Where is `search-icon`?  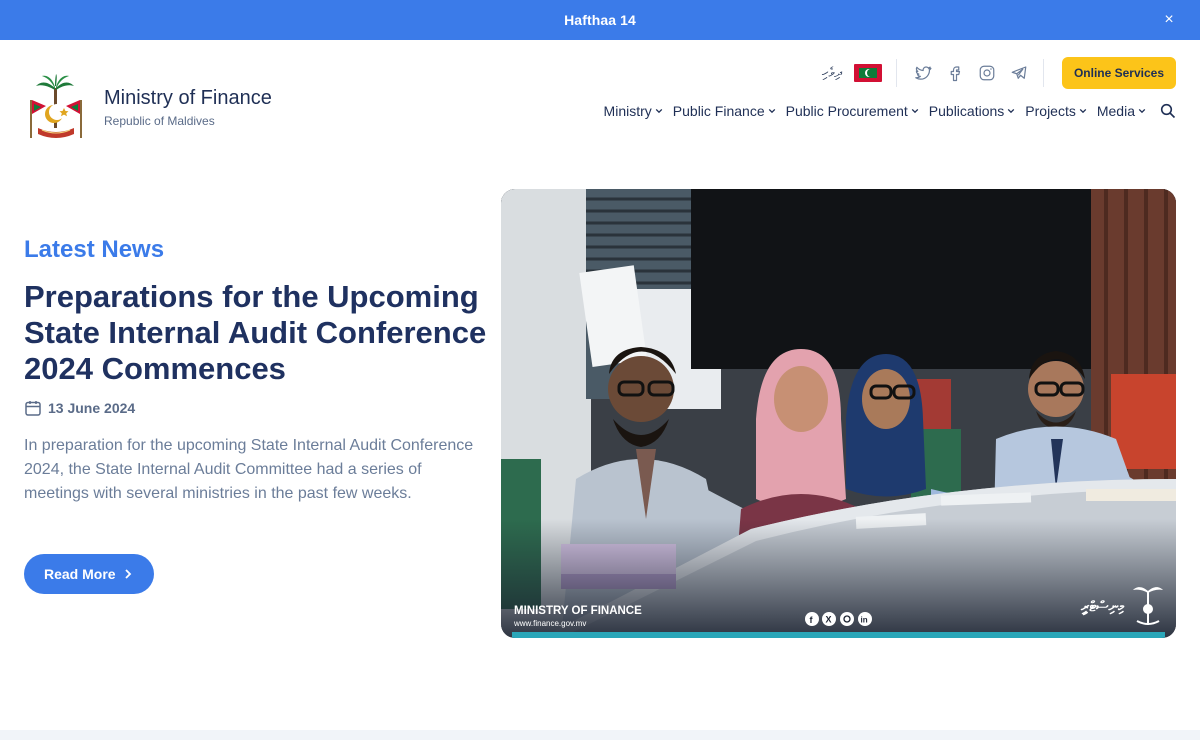 search-icon is located at coordinates (1168, 111).